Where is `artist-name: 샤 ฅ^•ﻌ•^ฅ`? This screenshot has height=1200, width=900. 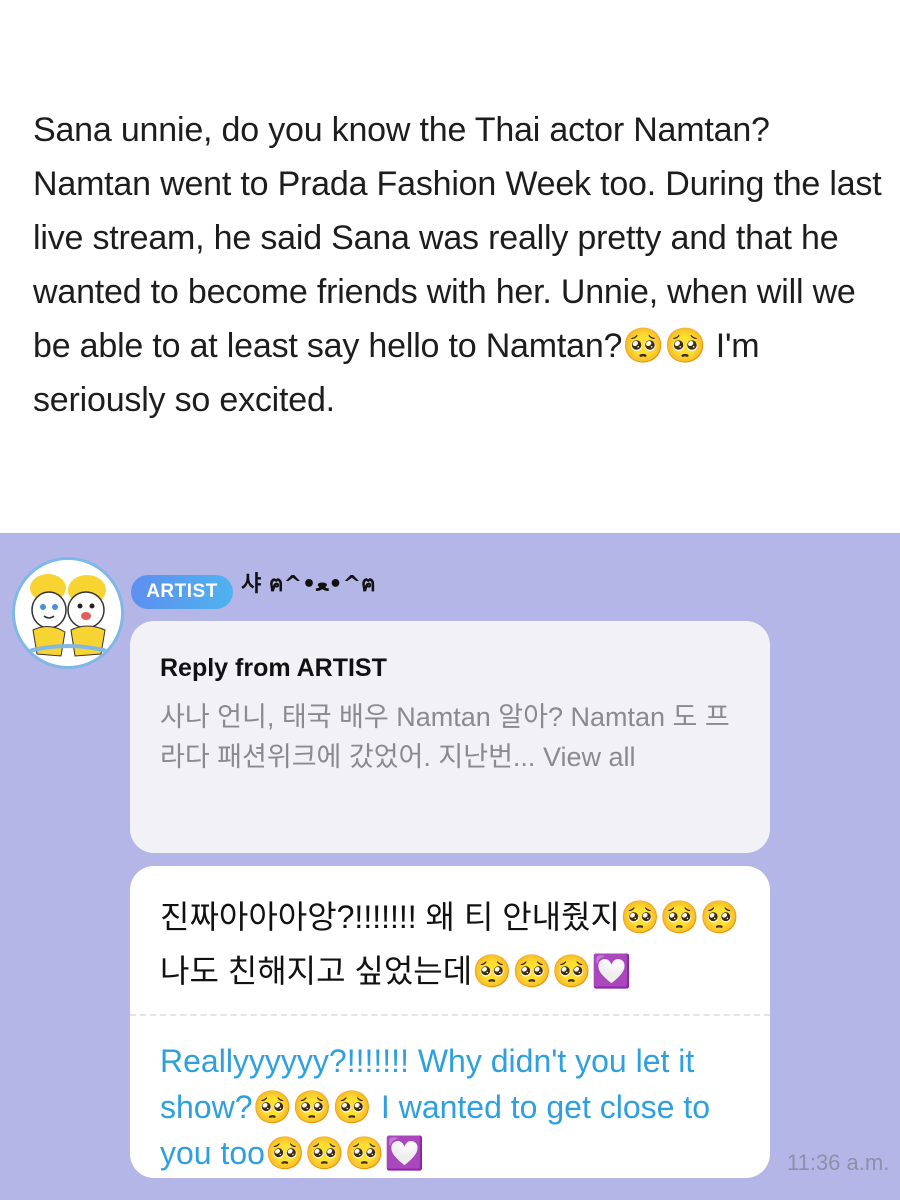 artist-name: 샤 ฅ^•ﻌ•^ฅ is located at coordinates (308, 583).